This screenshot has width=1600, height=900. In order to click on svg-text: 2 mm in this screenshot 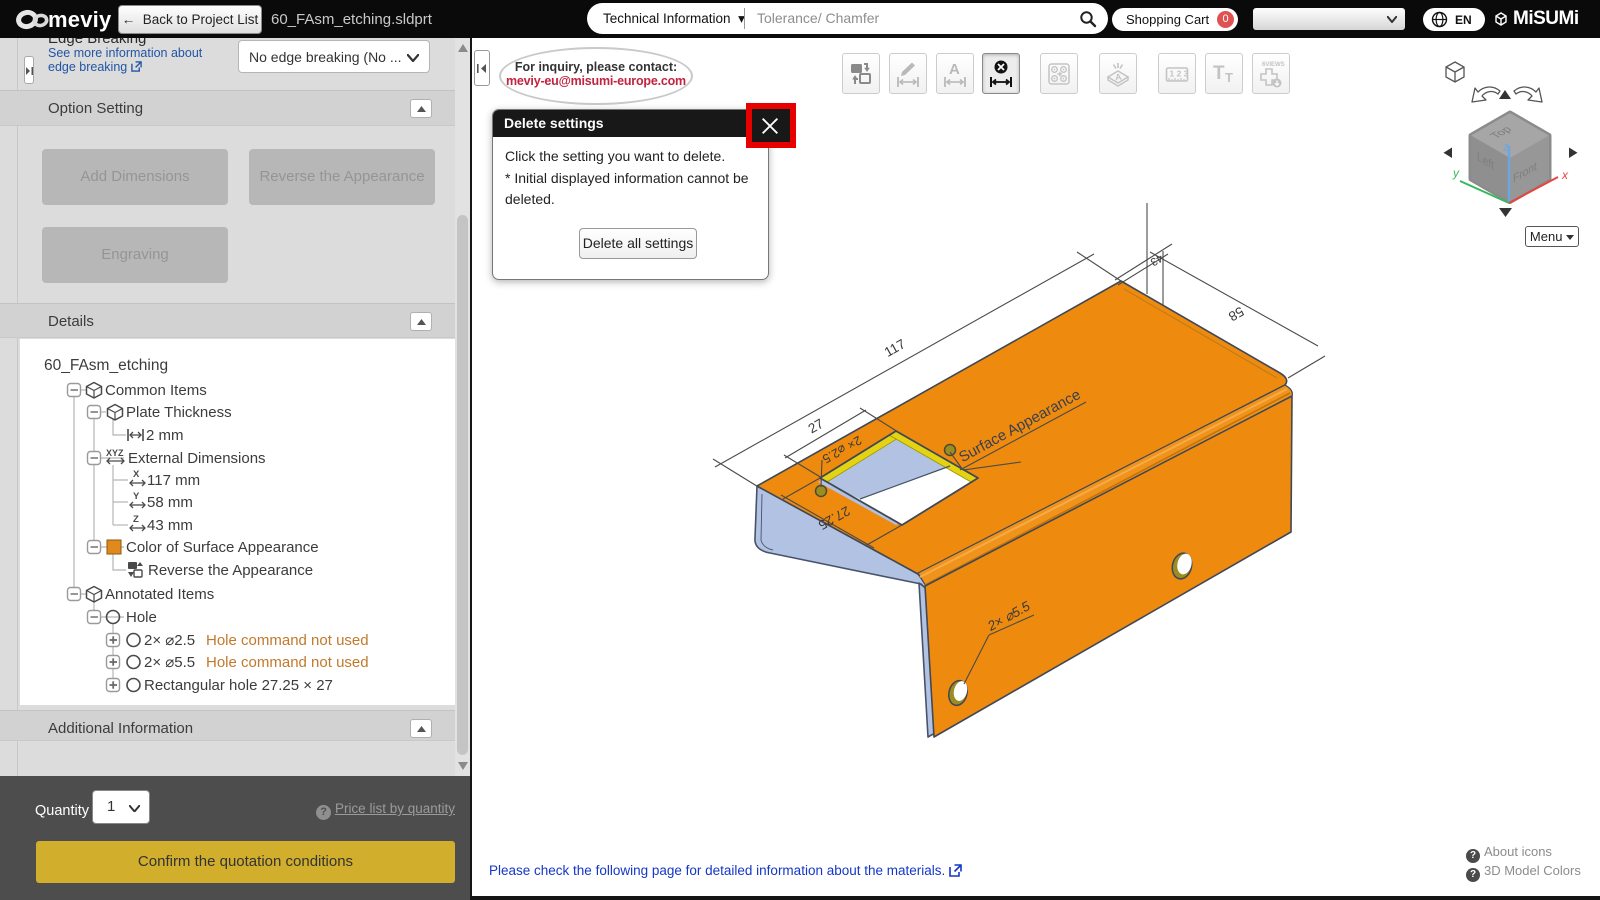, I will do `click(165, 435)`.